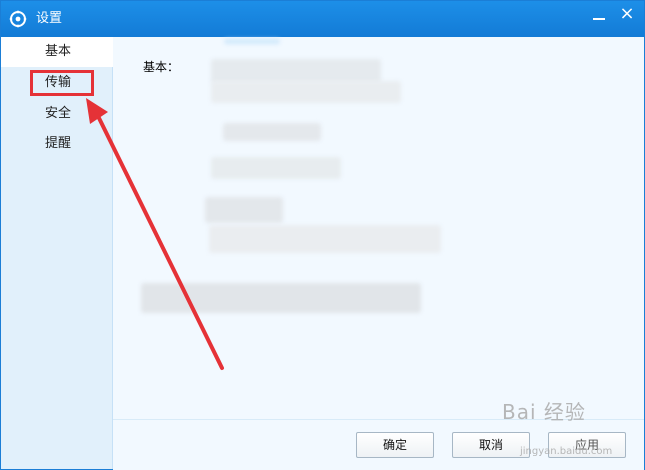 The width and height of the screenshot is (645, 470). Describe the element at coordinates (491, 445) in the screenshot. I see `cancel-button: 取消` at that location.